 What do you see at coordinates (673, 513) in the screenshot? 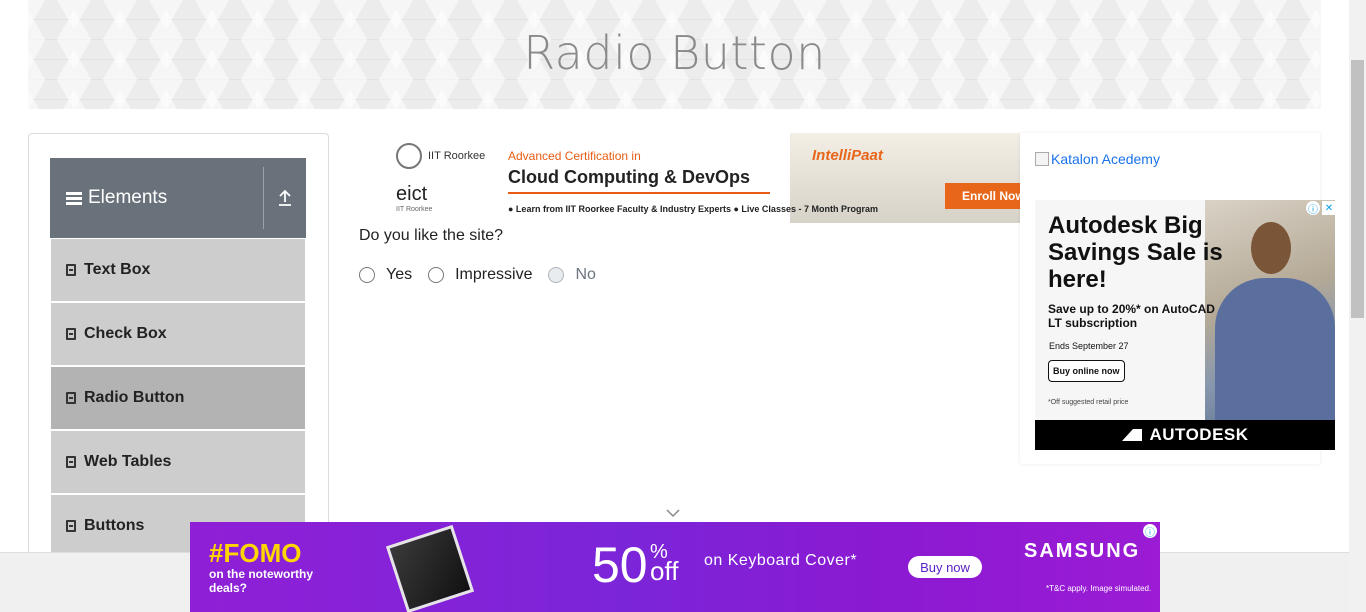
I see `chevron-down-icon` at bounding box center [673, 513].